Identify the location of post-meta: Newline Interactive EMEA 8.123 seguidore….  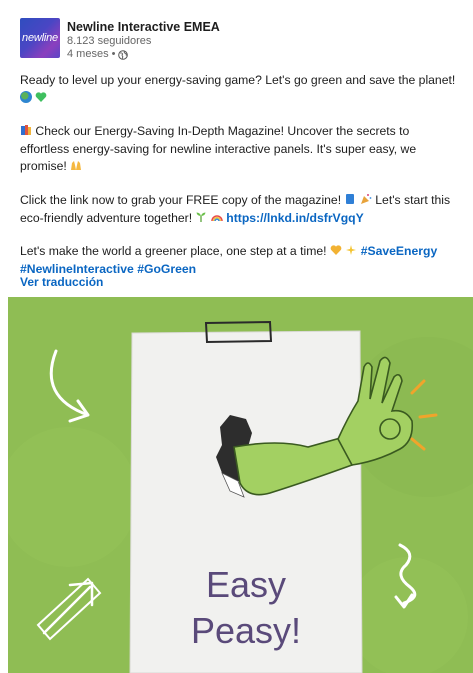
(143, 40).